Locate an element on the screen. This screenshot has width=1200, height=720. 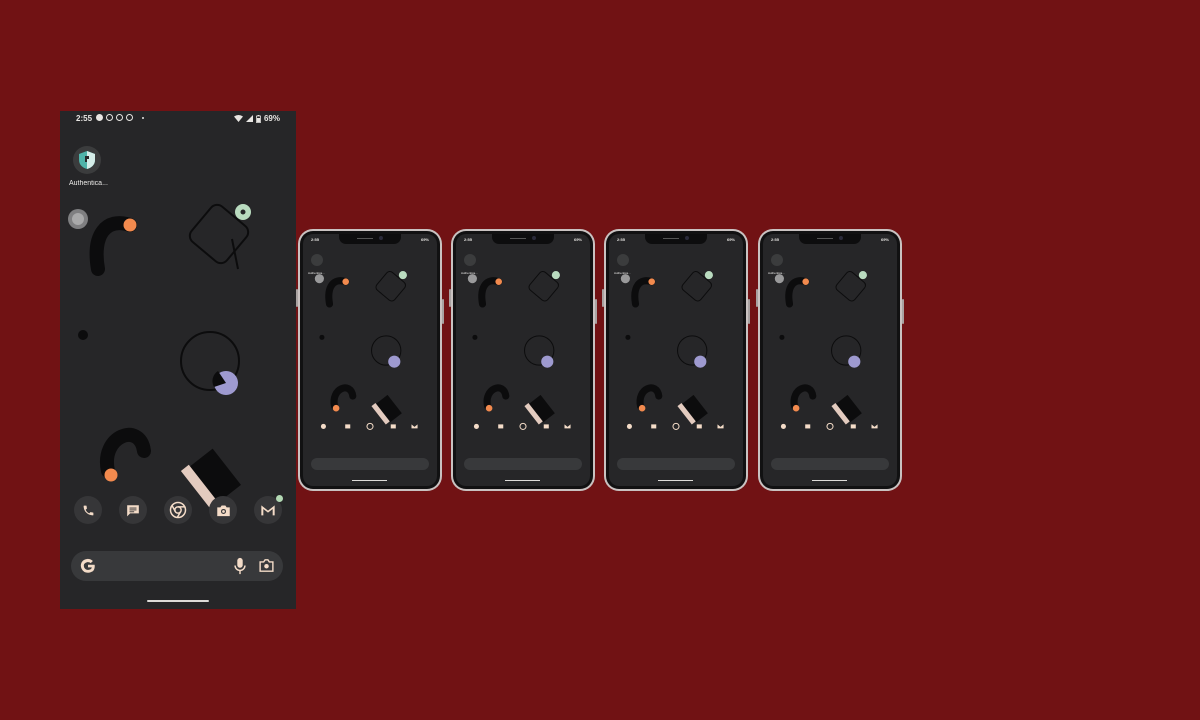
camera-icon is located at coordinates (223, 510).